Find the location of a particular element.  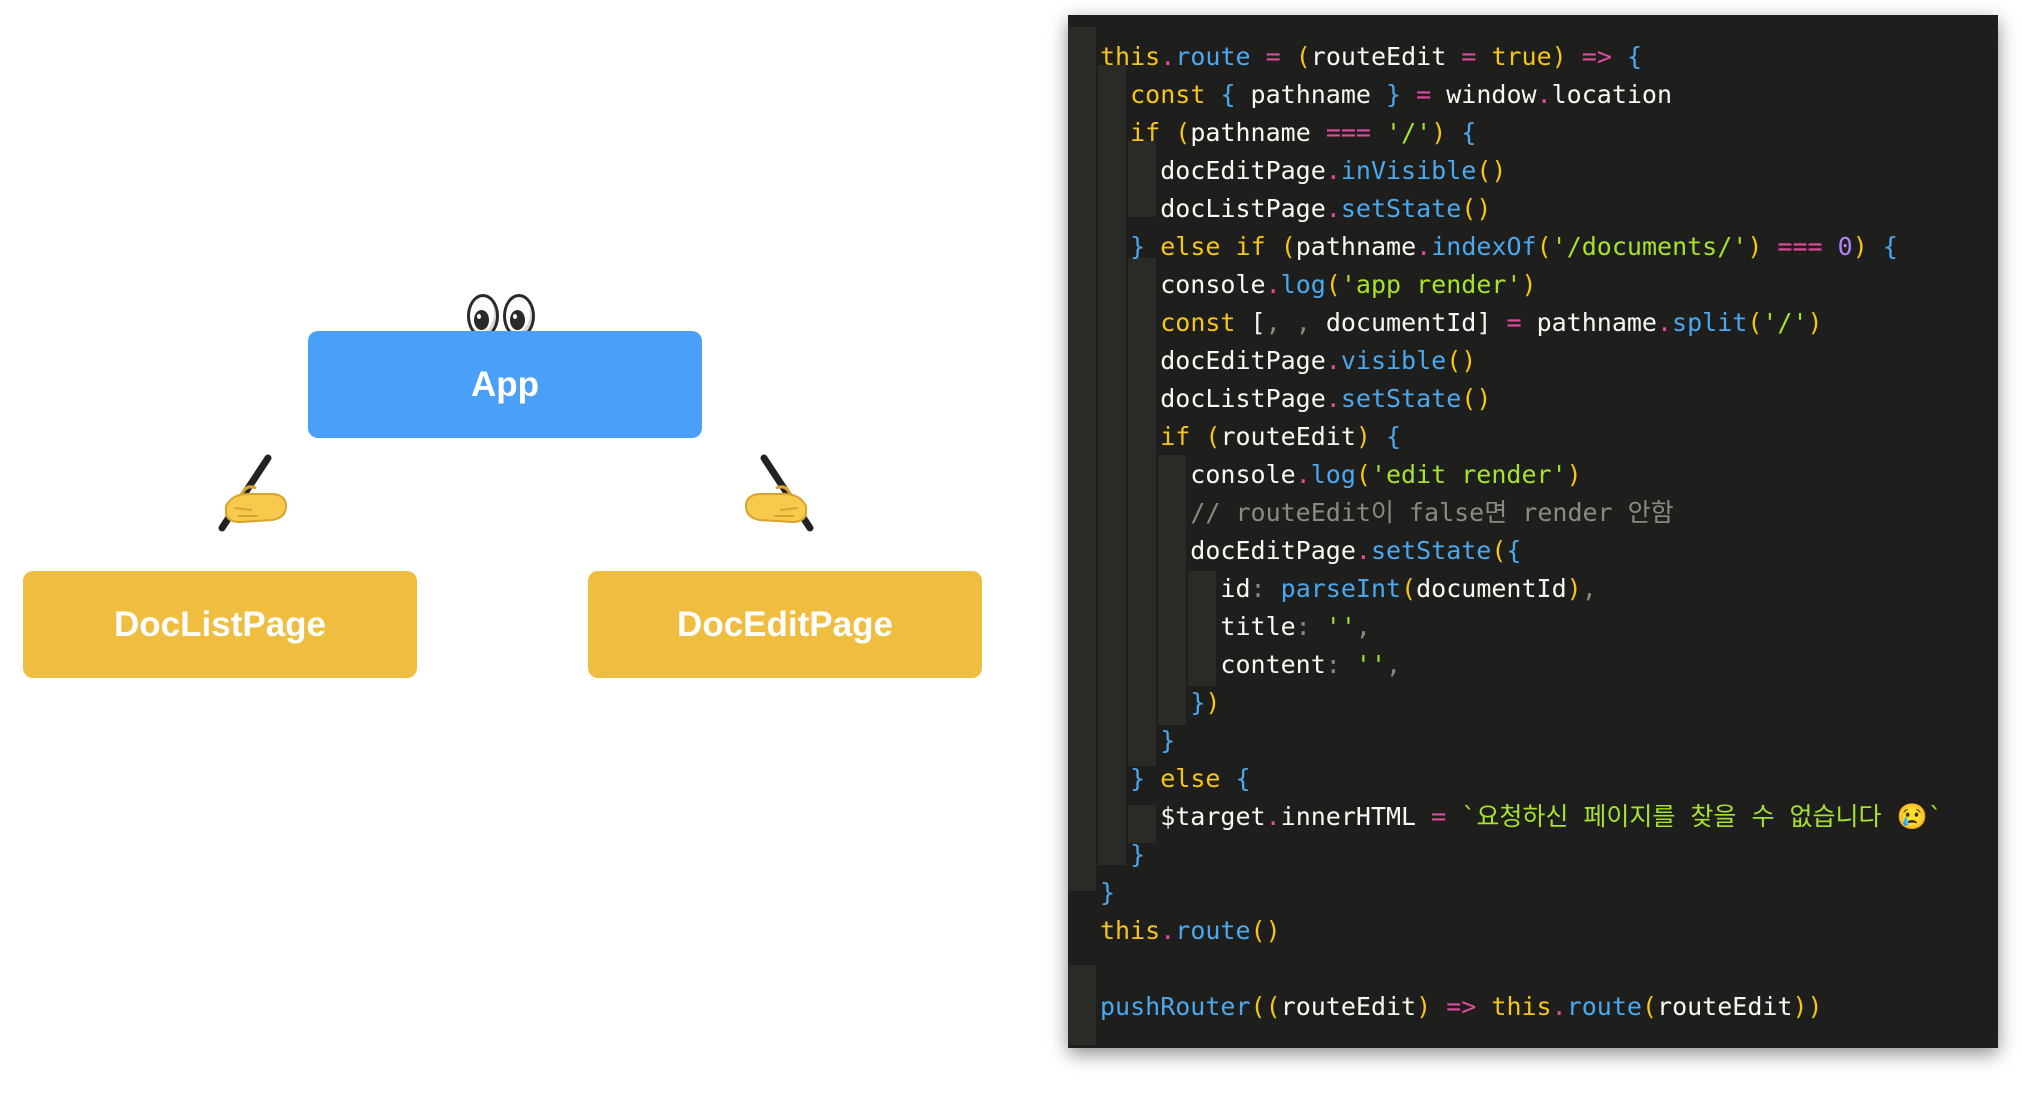

code-line: title: '', is located at coordinates (1235, 626).